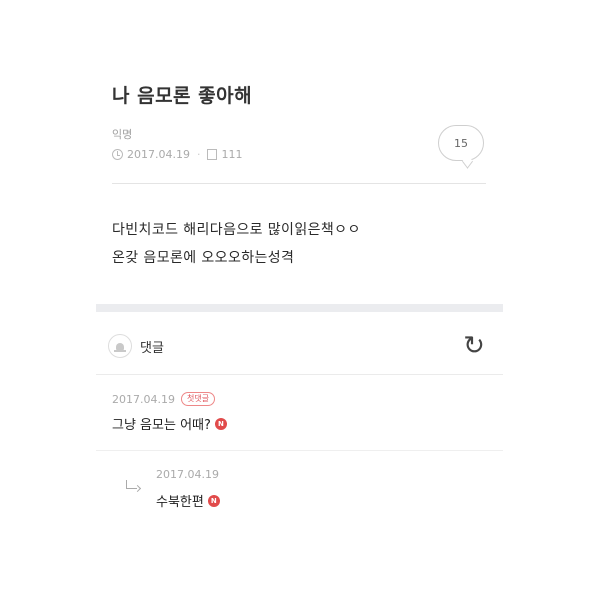 The height and width of the screenshot is (600, 600). Describe the element at coordinates (302, 412) in the screenshot. I see `comment-item: 2017.04.19 첫댓글 그냥 음모는 어때? N` at that location.